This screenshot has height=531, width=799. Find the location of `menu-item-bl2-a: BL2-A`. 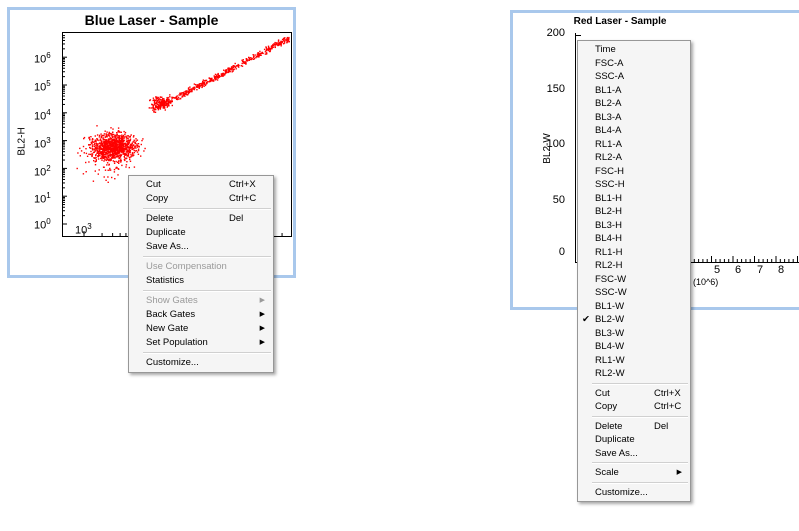

menu-item-bl2-a: BL2-A is located at coordinates (634, 104).